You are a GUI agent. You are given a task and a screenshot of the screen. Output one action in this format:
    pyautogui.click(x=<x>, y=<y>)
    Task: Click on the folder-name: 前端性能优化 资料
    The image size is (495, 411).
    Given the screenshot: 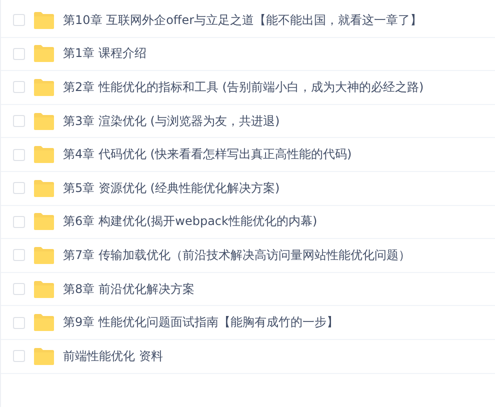 What is the action you would take?
    pyautogui.click(x=113, y=356)
    